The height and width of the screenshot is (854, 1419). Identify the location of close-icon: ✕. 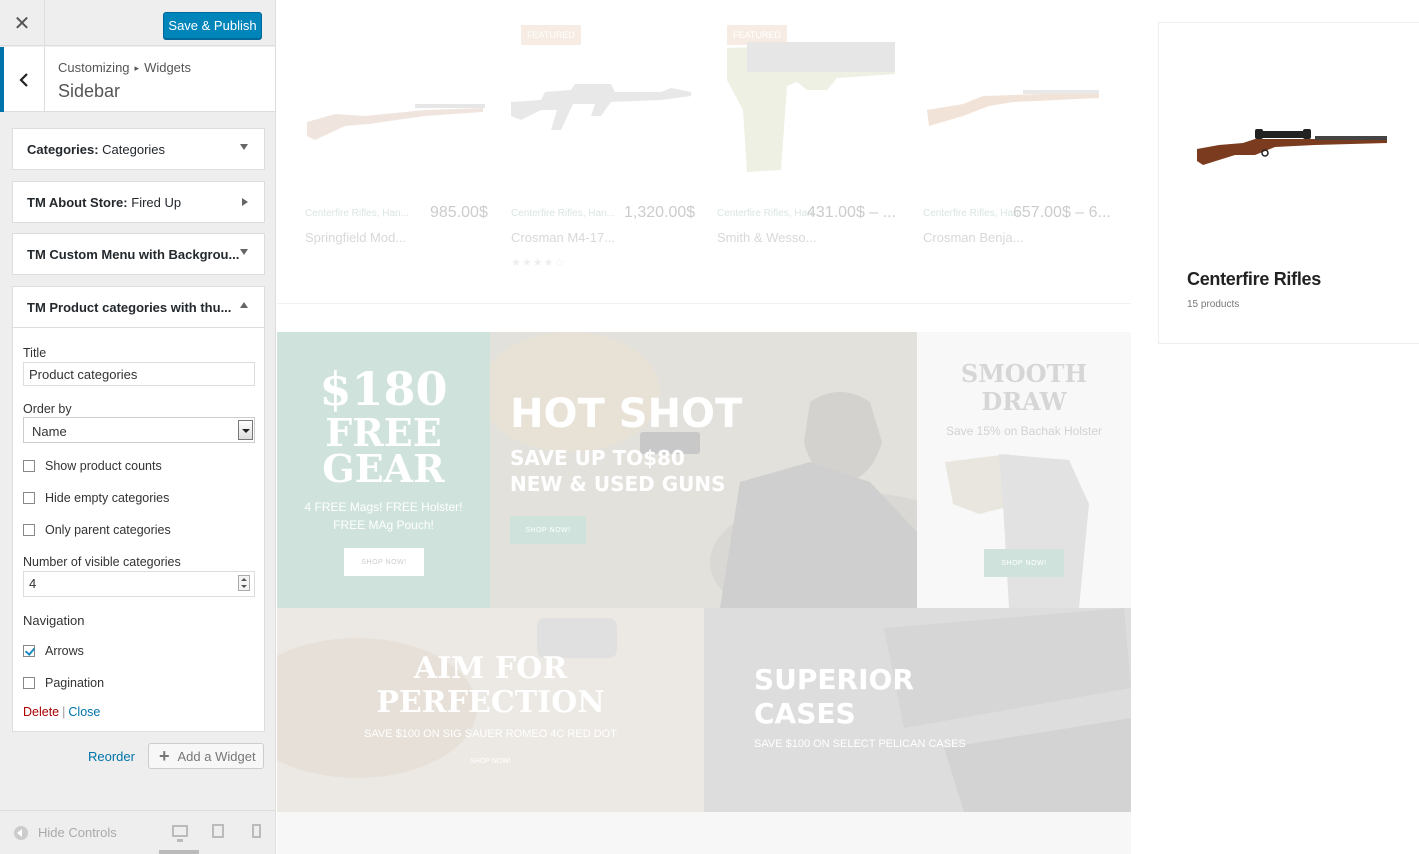
(22, 23).